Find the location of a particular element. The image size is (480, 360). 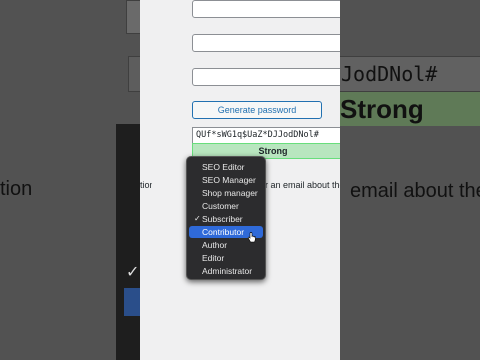

role-option-administrator: Administrator is located at coordinates (226, 271).